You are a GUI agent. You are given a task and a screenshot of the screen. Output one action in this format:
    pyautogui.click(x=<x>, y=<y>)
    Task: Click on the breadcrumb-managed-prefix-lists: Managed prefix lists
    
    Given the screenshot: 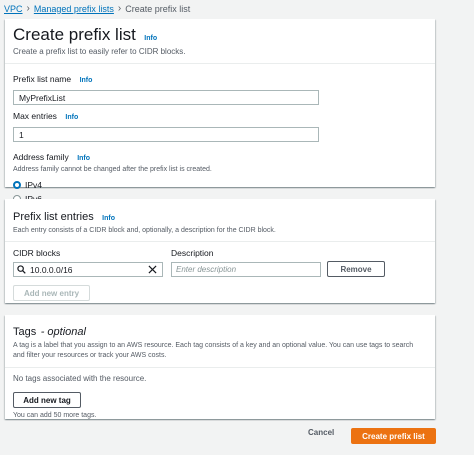 What is the action you would take?
    pyautogui.click(x=74, y=9)
    